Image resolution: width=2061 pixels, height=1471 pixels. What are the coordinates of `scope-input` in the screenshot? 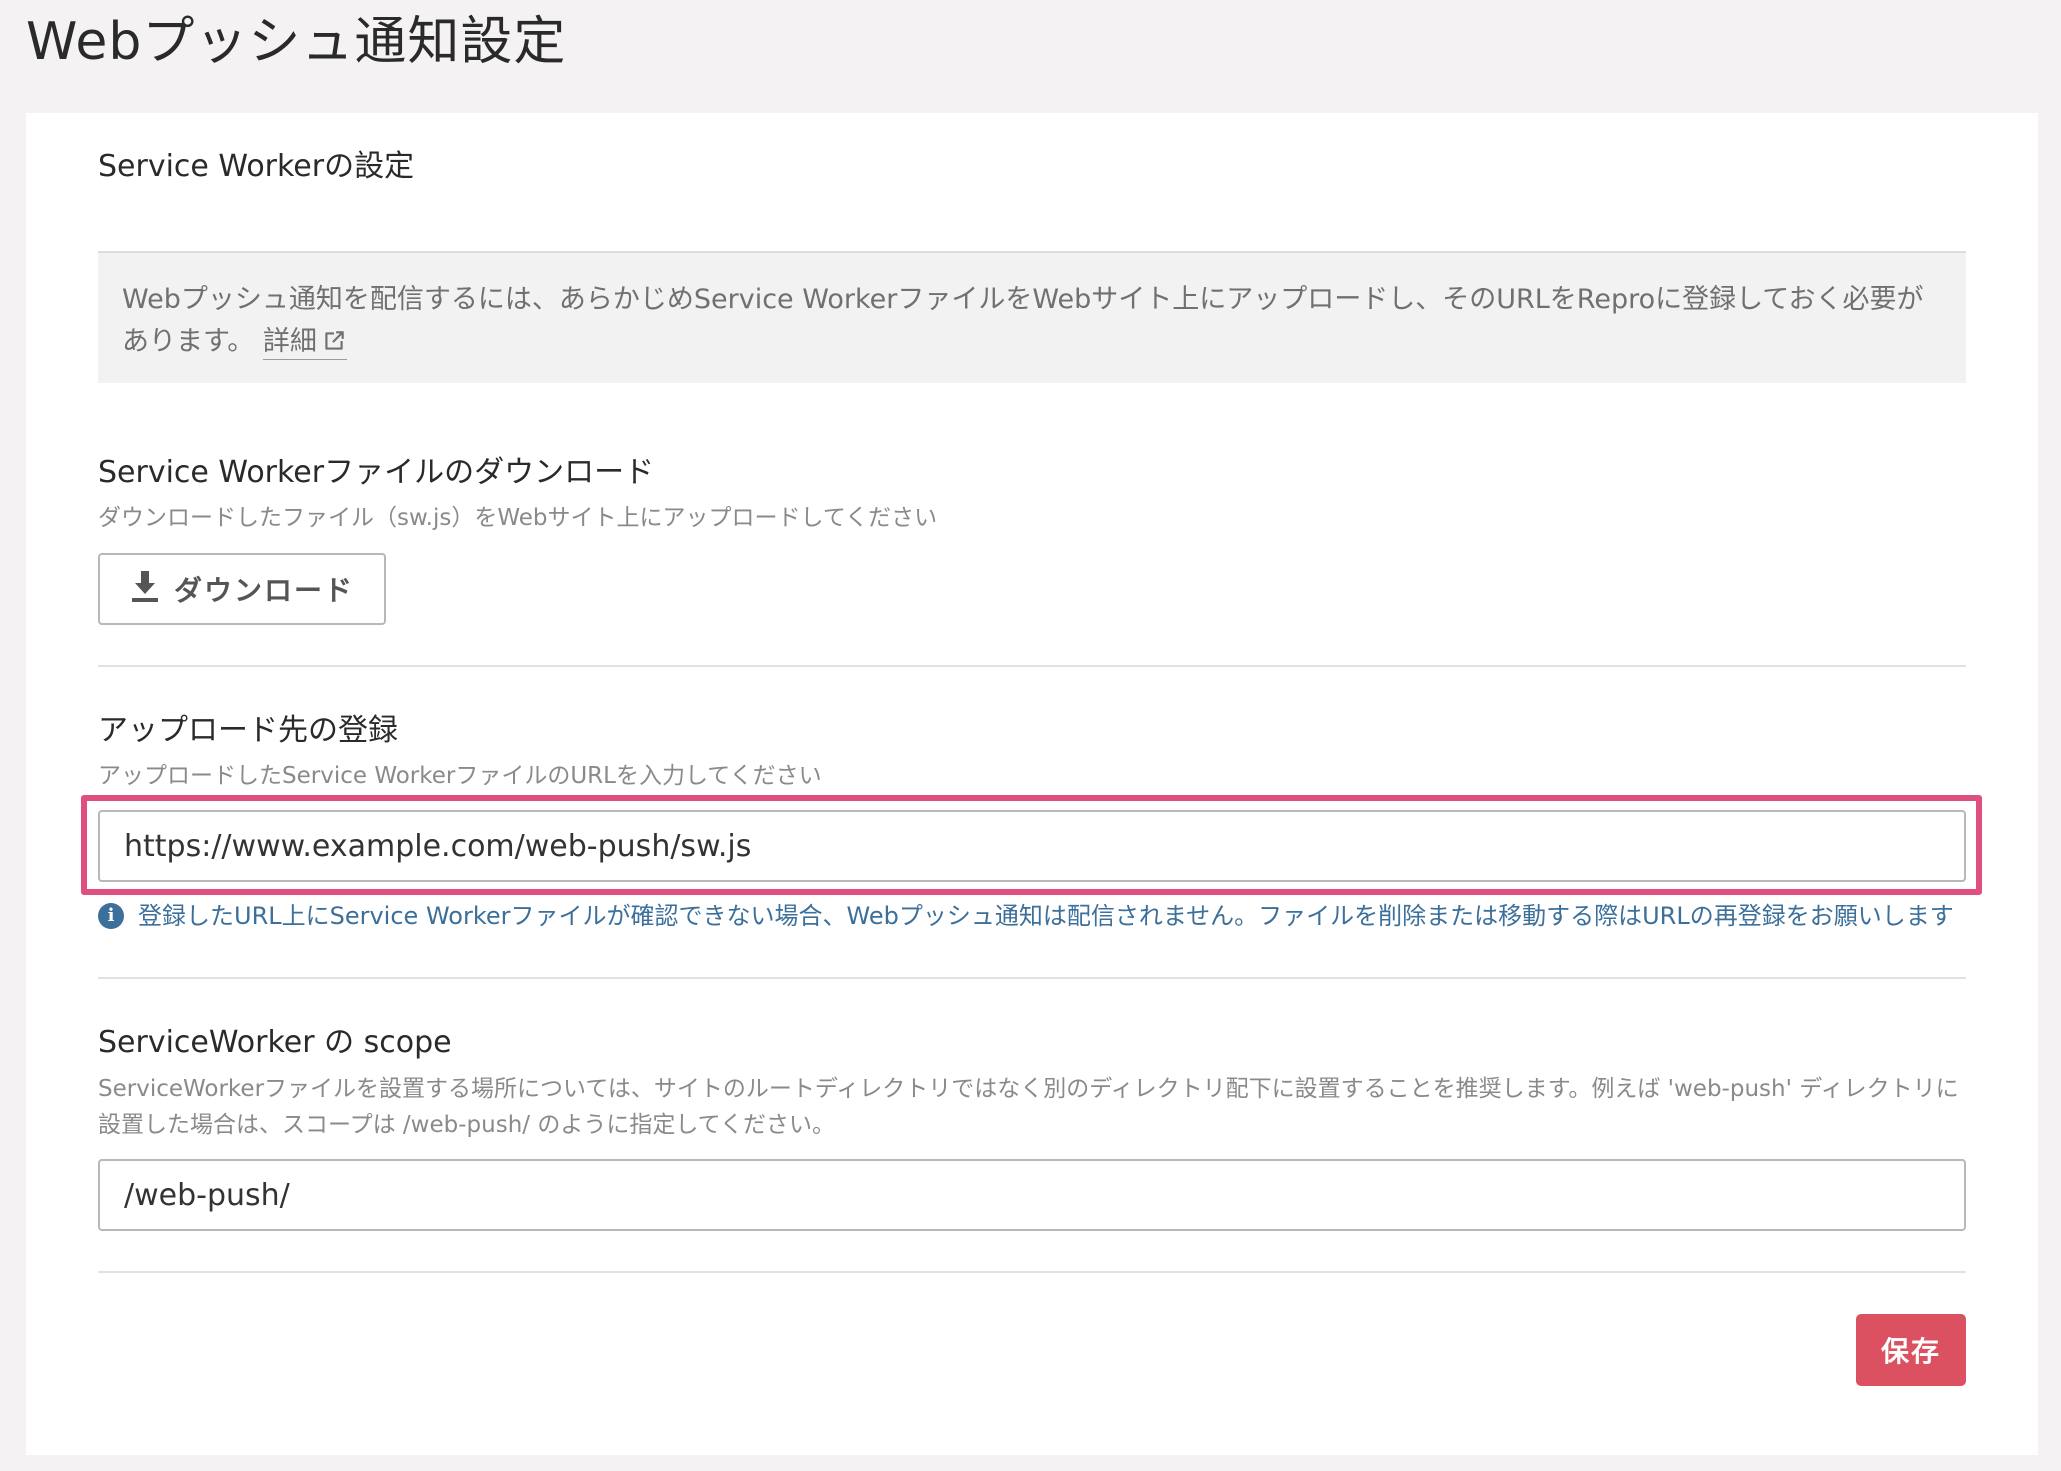 It's located at (1032, 1195).